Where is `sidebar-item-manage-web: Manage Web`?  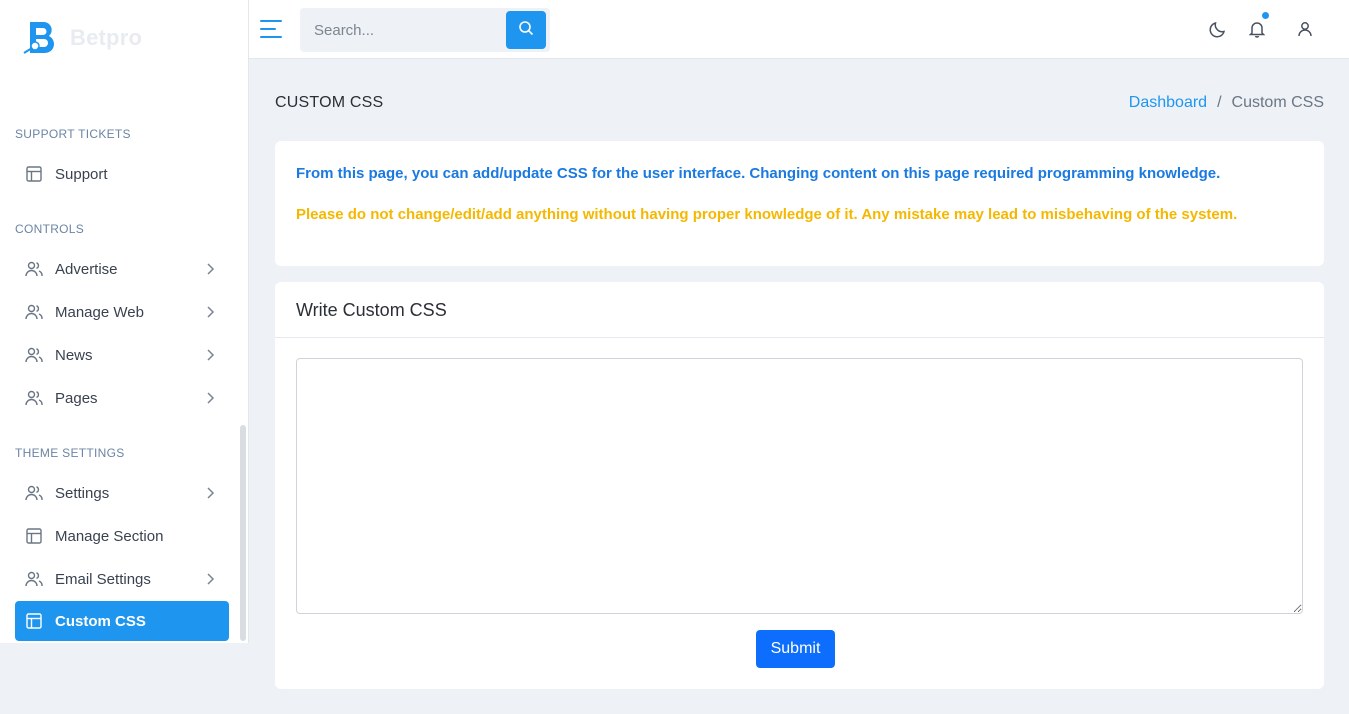
sidebar-item-manage-web: Manage Web is located at coordinates (122, 312).